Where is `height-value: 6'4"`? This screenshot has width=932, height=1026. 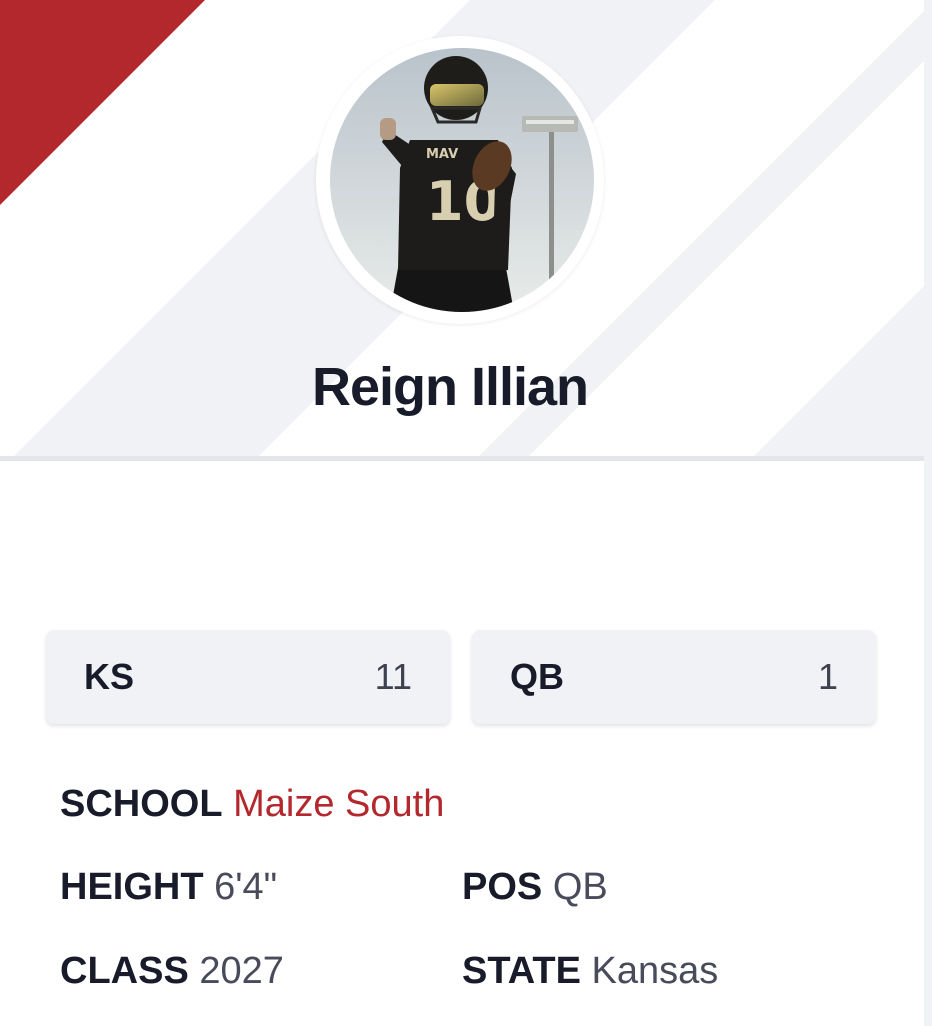 height-value: 6'4" is located at coordinates (246, 887).